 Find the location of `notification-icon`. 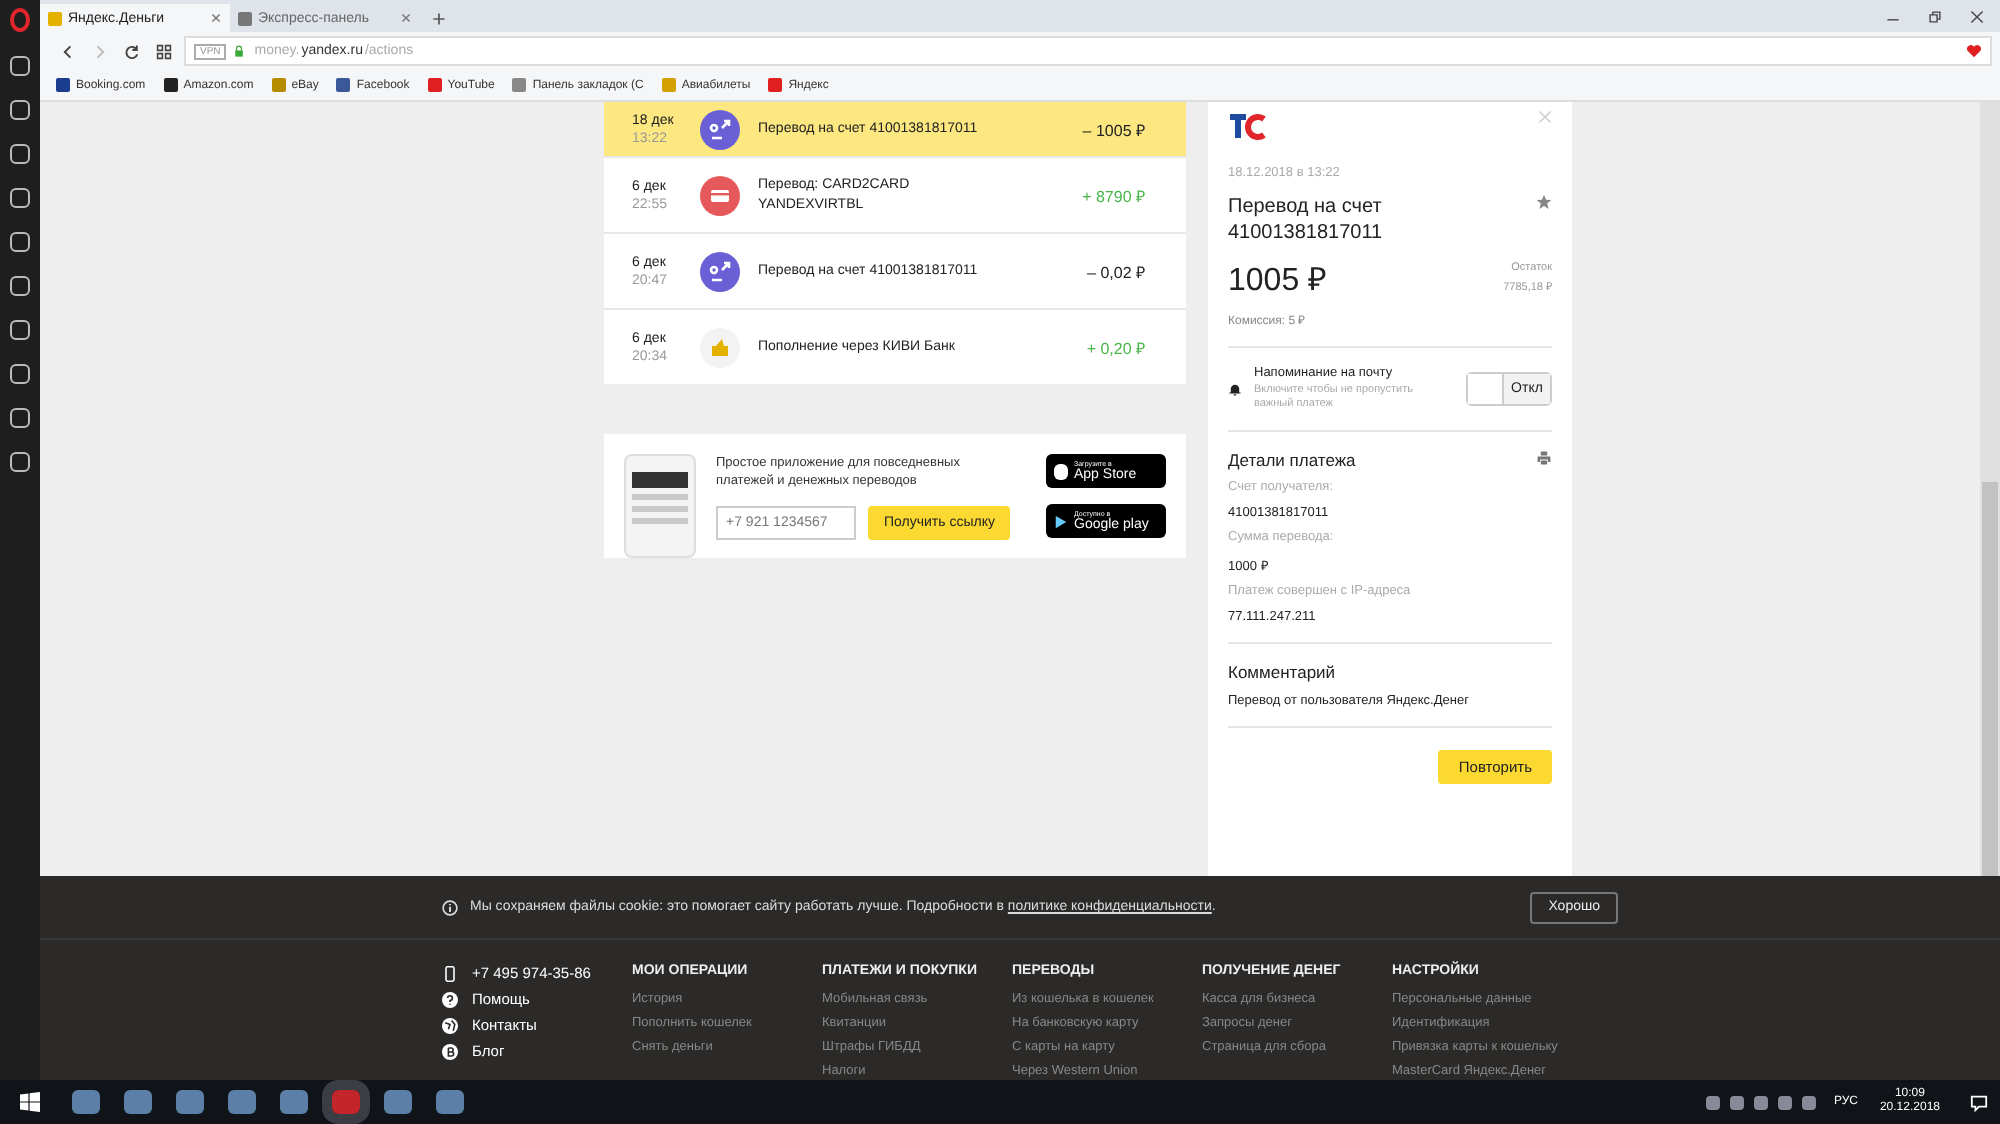

notification-icon is located at coordinates (1979, 1102).